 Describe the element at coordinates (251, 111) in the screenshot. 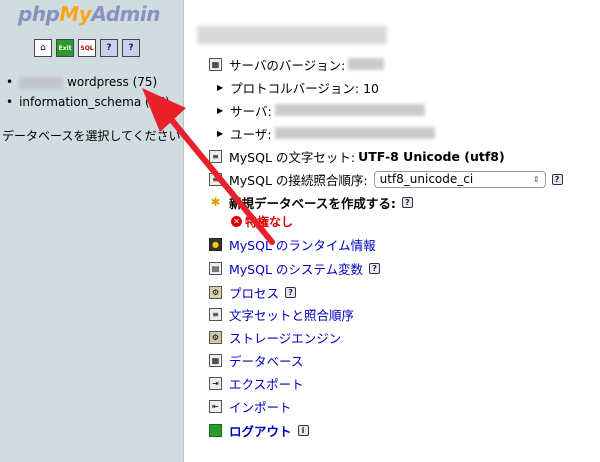

I see `server-label: サーバ:` at that location.